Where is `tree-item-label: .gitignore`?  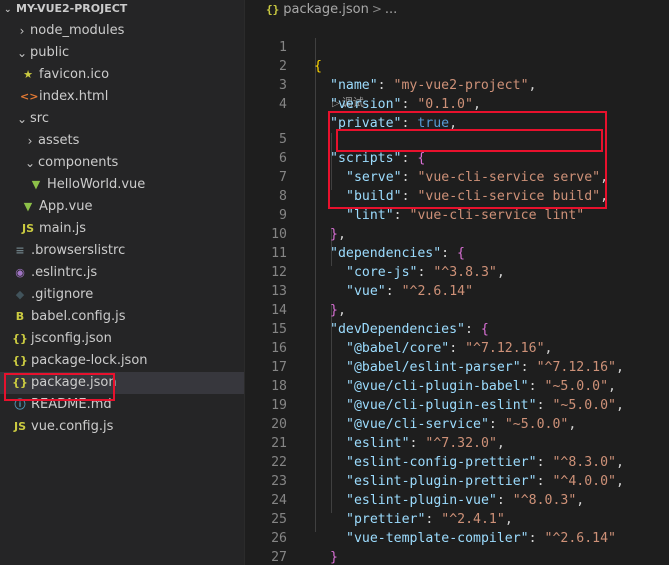 tree-item-label: .gitignore is located at coordinates (62, 294).